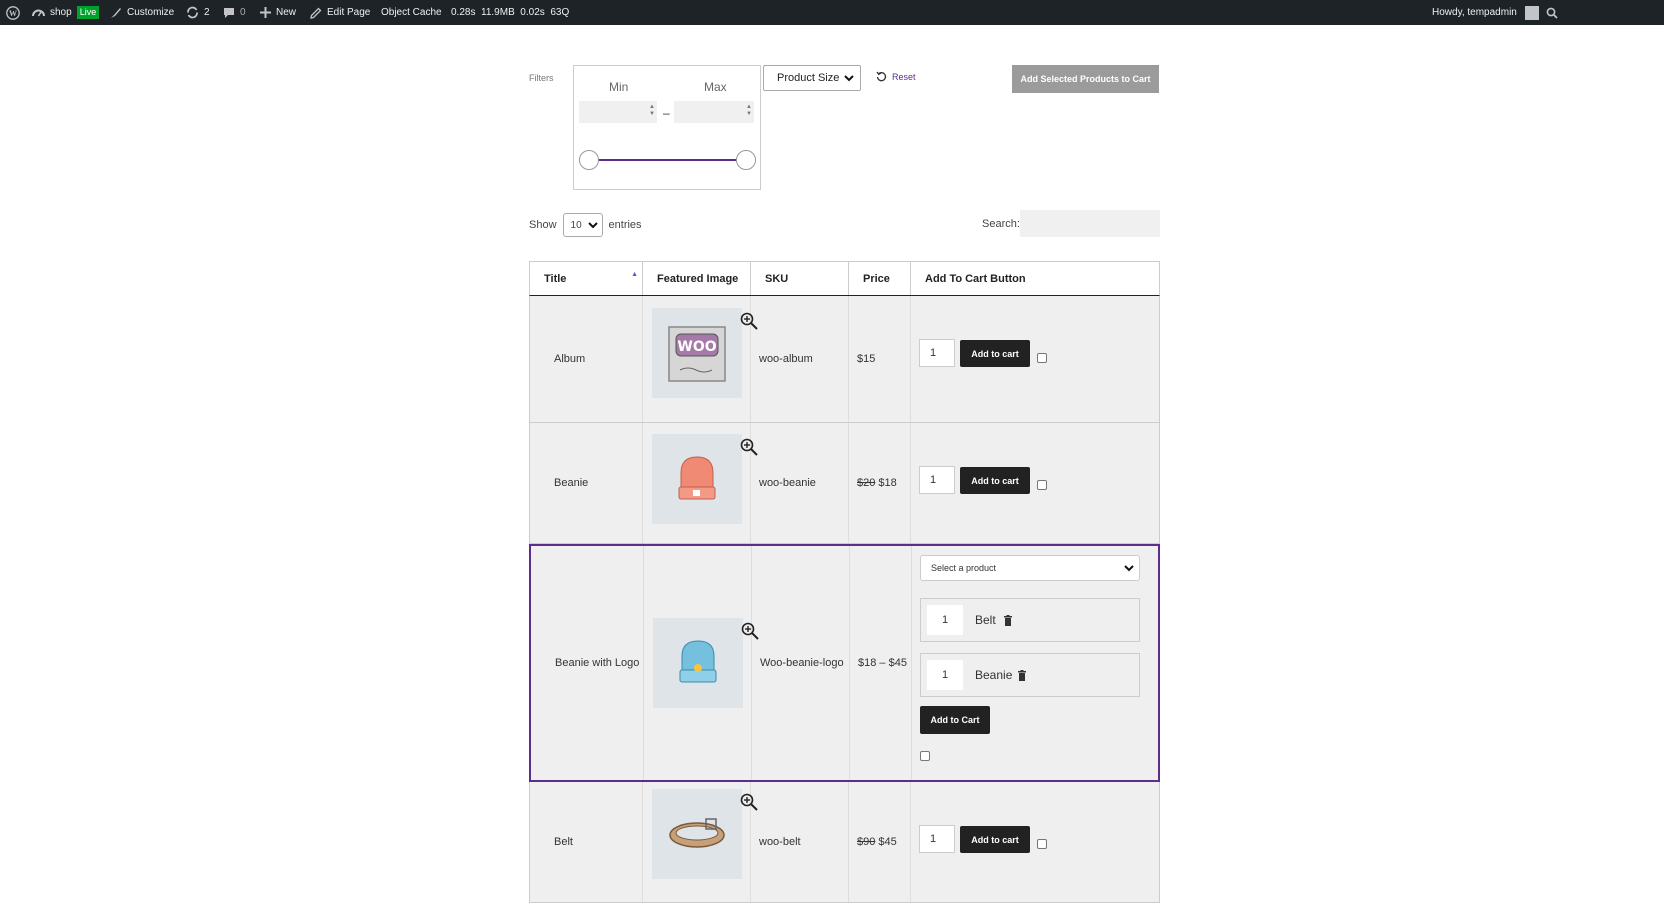 Image resolution: width=1664 pixels, height=911 pixels. What do you see at coordinates (800, 842) in the screenshot?
I see `product-sku: woo-belt` at bounding box center [800, 842].